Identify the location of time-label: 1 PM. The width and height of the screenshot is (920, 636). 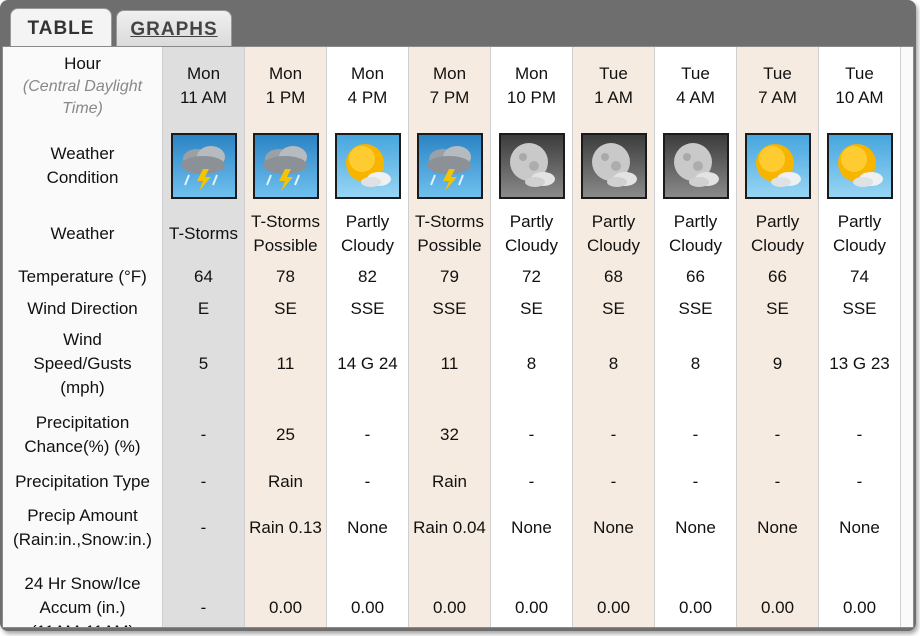
(285, 97).